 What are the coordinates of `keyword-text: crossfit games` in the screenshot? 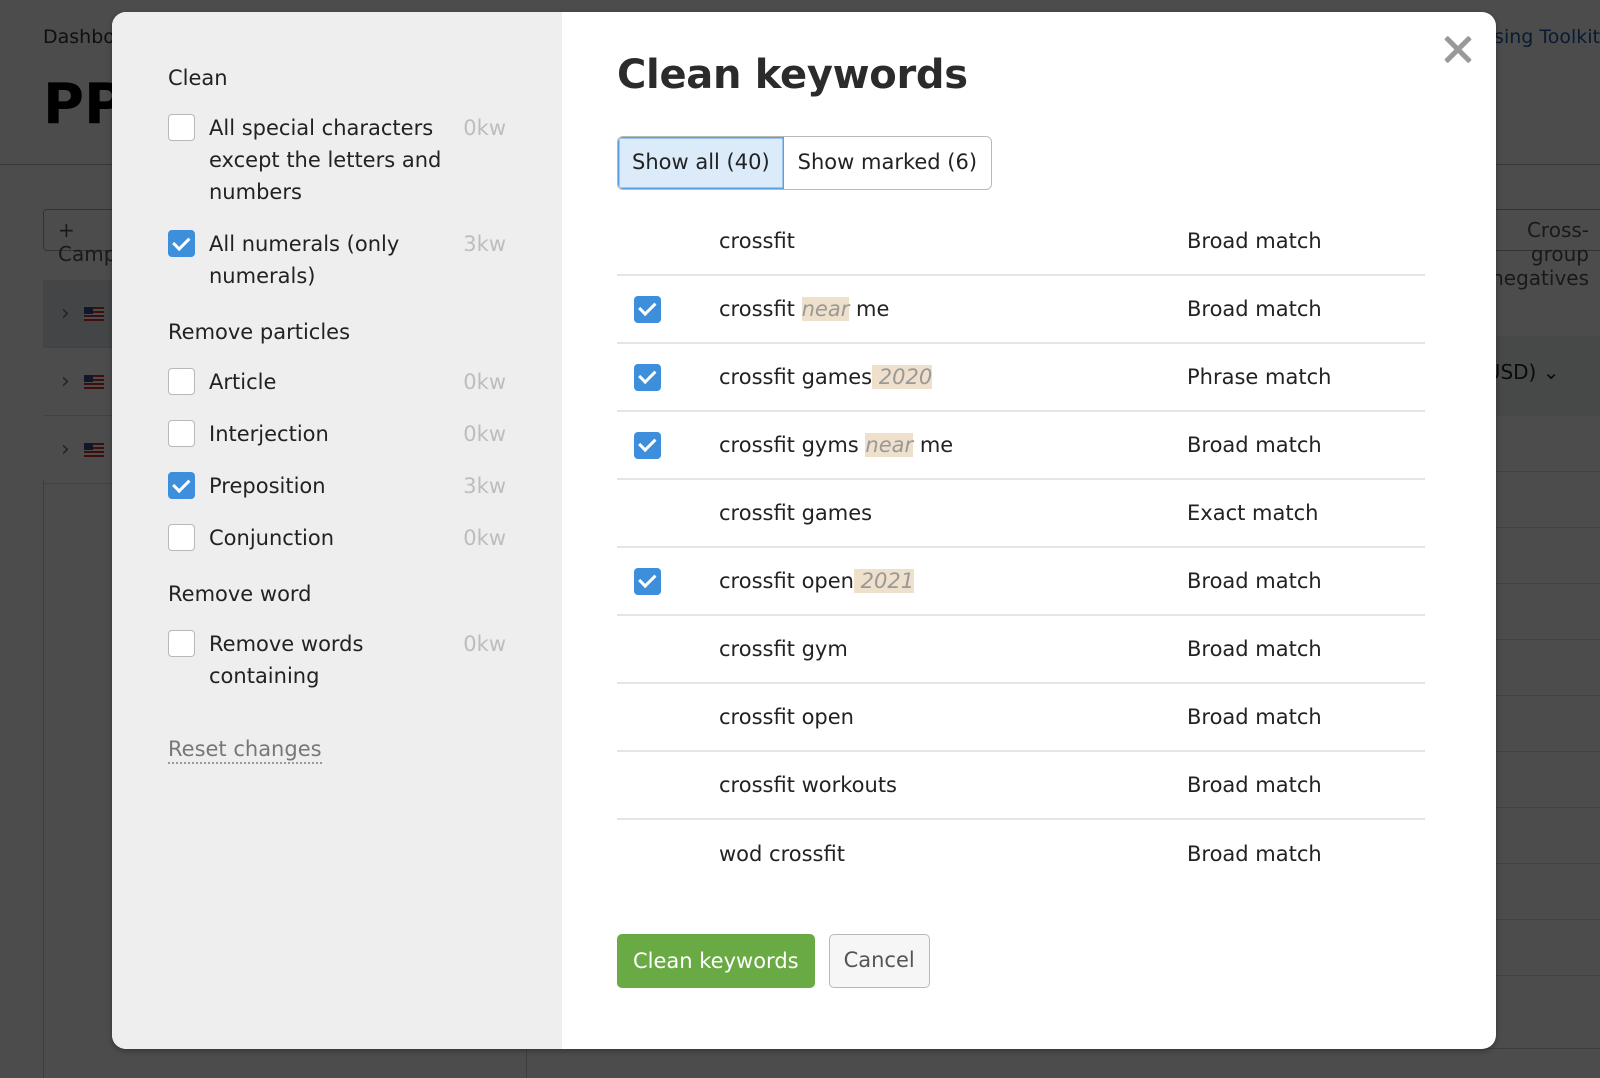 It's located at (953, 513).